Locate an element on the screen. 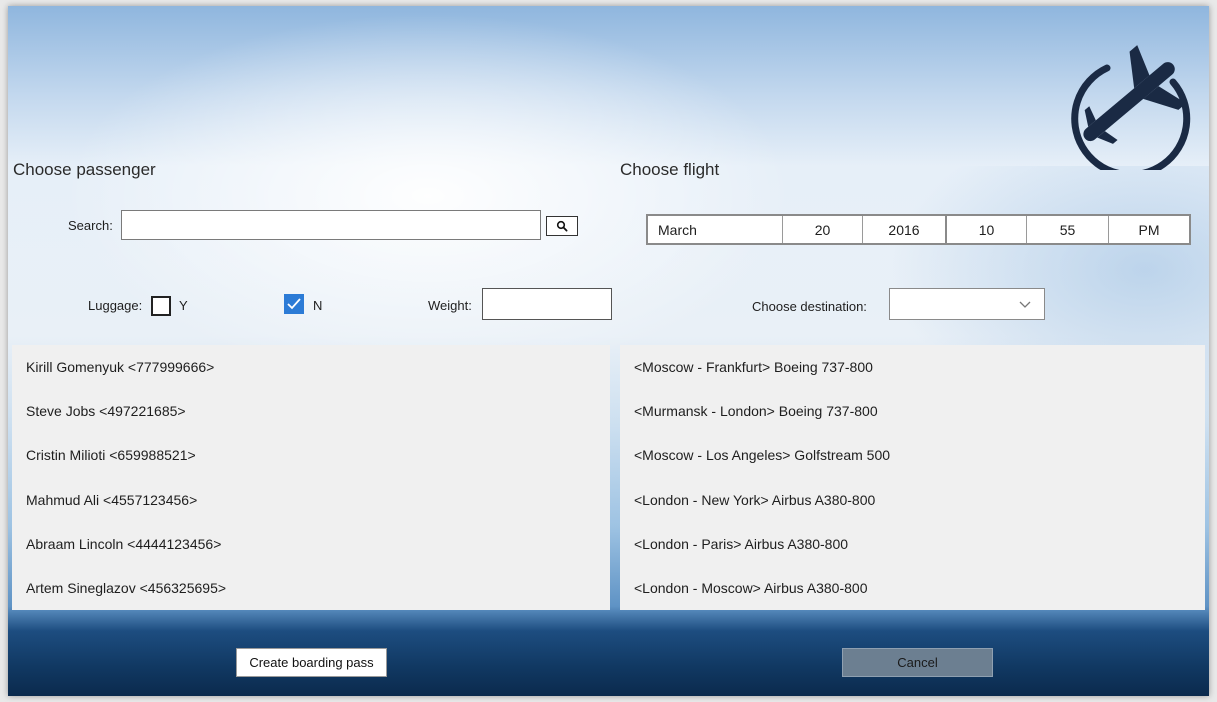 The image size is (1217, 702). minute-field: 55 is located at coordinates (1068, 229).